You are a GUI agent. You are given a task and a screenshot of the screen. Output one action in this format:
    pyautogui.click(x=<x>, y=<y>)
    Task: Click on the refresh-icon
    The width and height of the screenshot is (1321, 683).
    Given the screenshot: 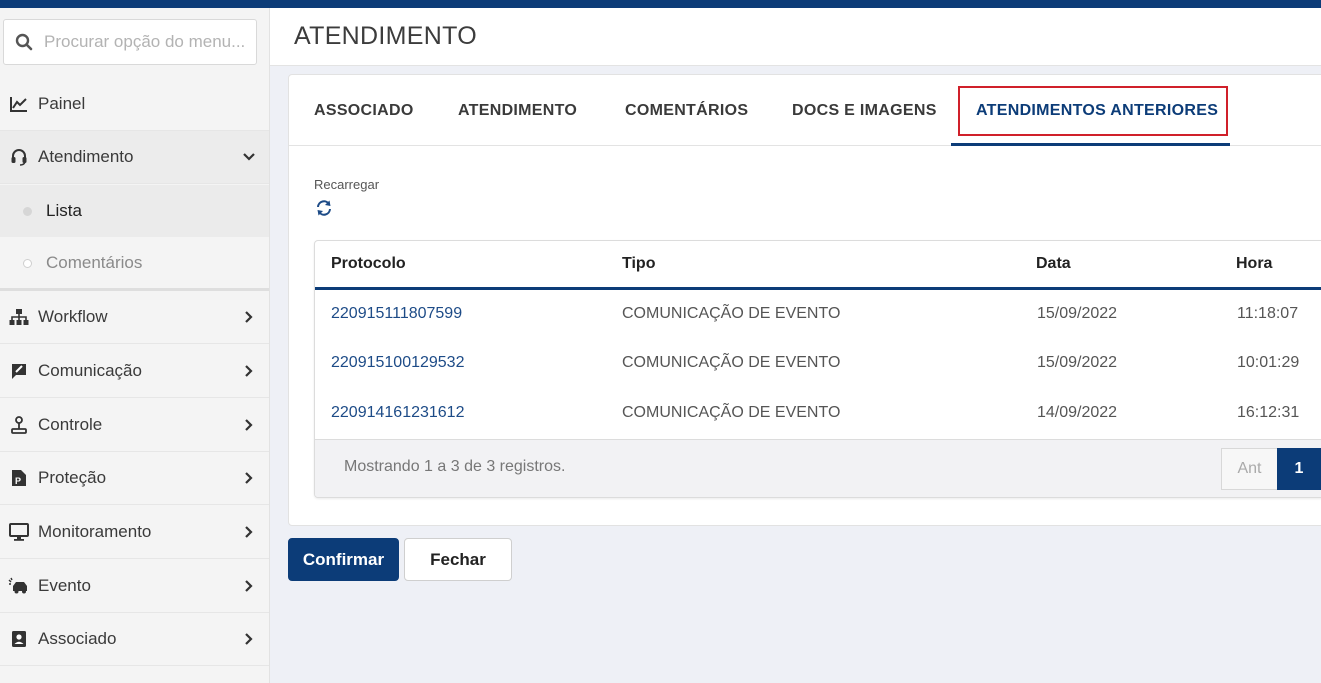 What is the action you would take?
    pyautogui.click(x=324, y=208)
    